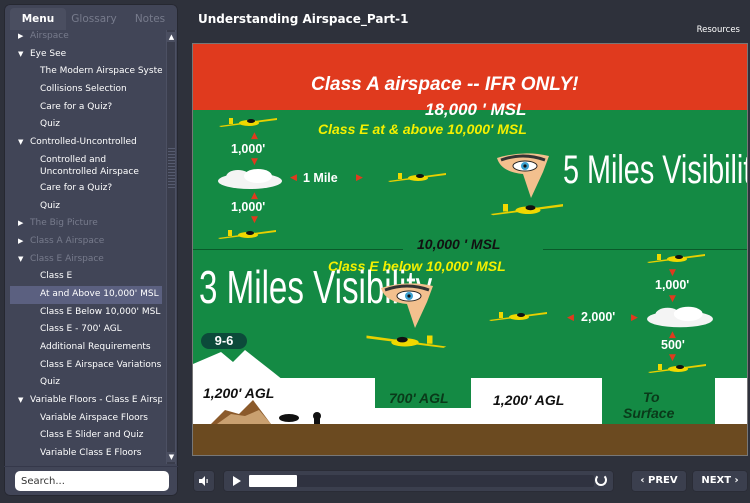  What do you see at coordinates (150, 19) in the screenshot?
I see `tab-notes: Notes` at bounding box center [150, 19].